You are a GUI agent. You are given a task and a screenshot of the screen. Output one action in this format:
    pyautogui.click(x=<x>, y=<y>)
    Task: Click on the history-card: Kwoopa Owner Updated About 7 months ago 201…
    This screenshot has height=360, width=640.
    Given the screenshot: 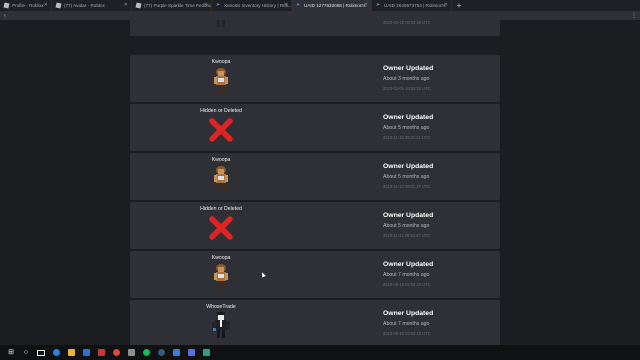 What is the action you would take?
    pyautogui.click(x=315, y=274)
    